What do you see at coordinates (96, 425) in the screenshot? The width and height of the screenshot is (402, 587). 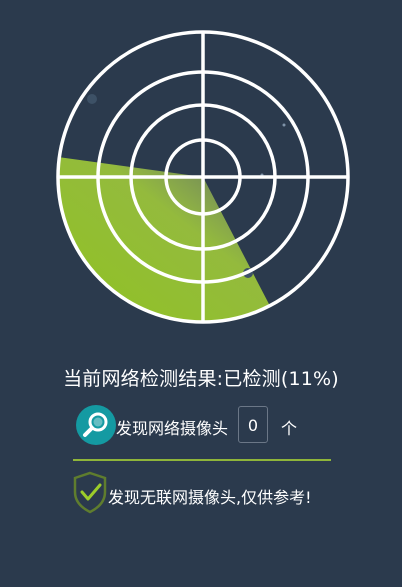 I see `search-icon` at bounding box center [96, 425].